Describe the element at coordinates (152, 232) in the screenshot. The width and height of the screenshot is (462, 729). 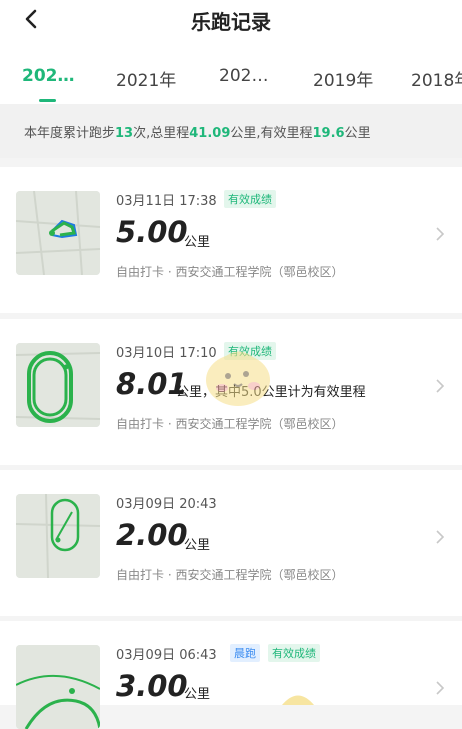
I see `record-distance: 5.00` at that location.